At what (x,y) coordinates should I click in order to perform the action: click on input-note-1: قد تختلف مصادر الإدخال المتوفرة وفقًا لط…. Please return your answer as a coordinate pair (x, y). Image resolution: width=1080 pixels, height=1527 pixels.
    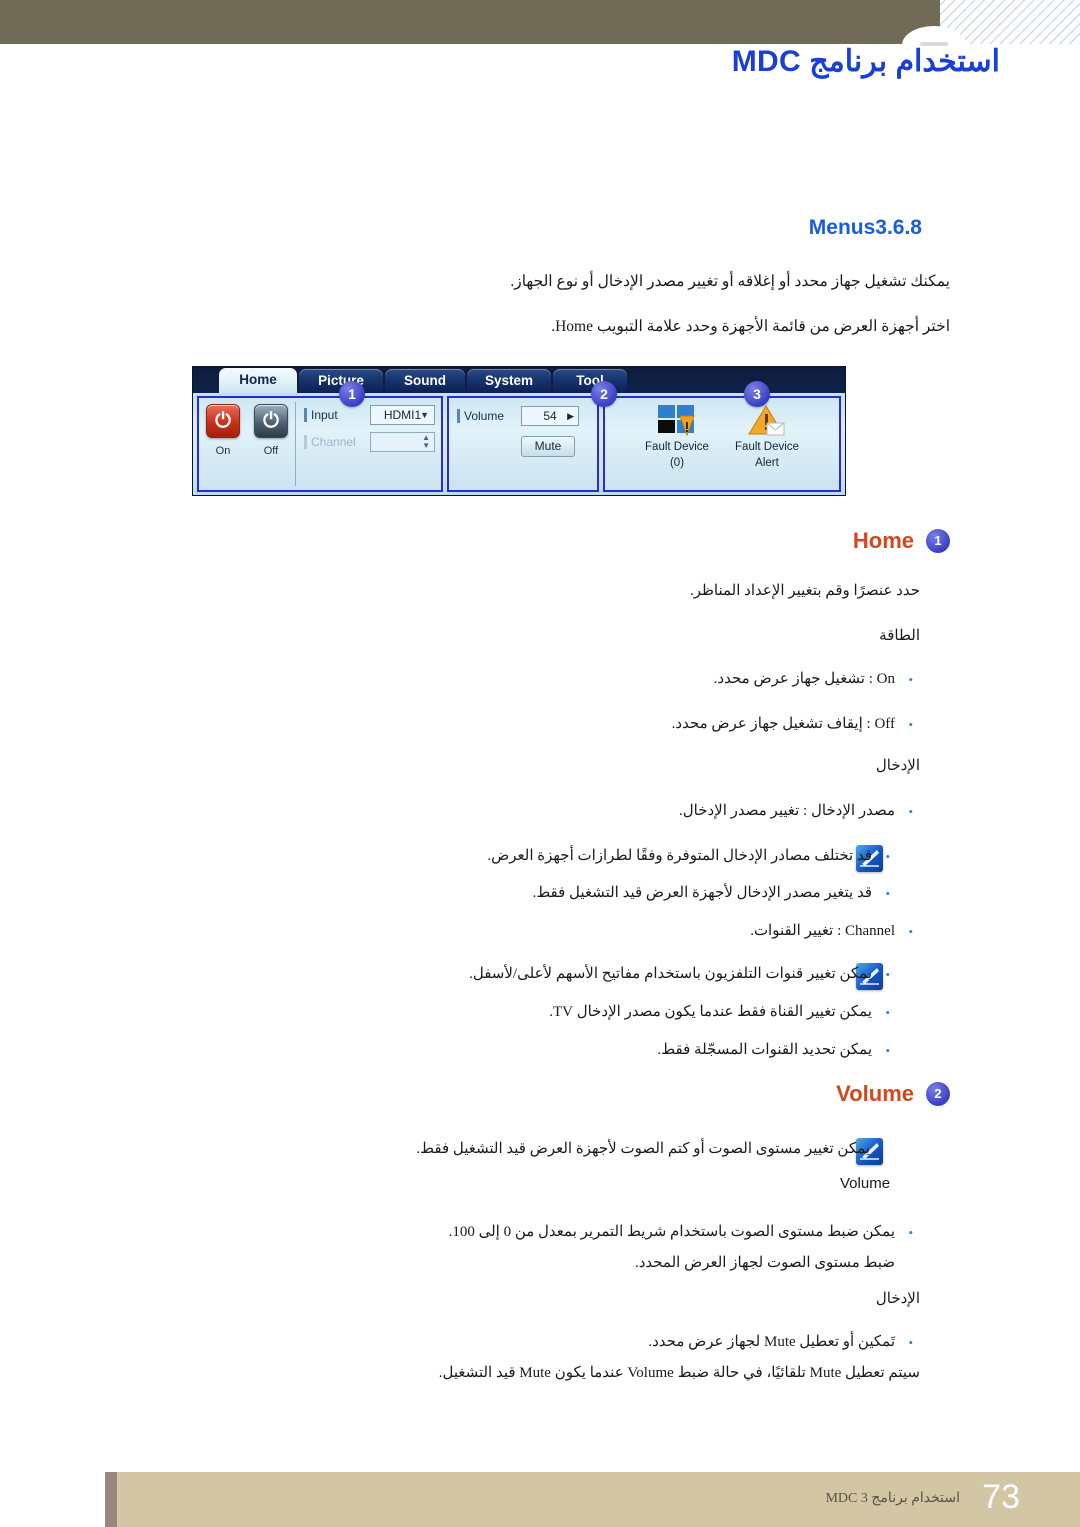
    Looking at the image, I should click on (601, 856).